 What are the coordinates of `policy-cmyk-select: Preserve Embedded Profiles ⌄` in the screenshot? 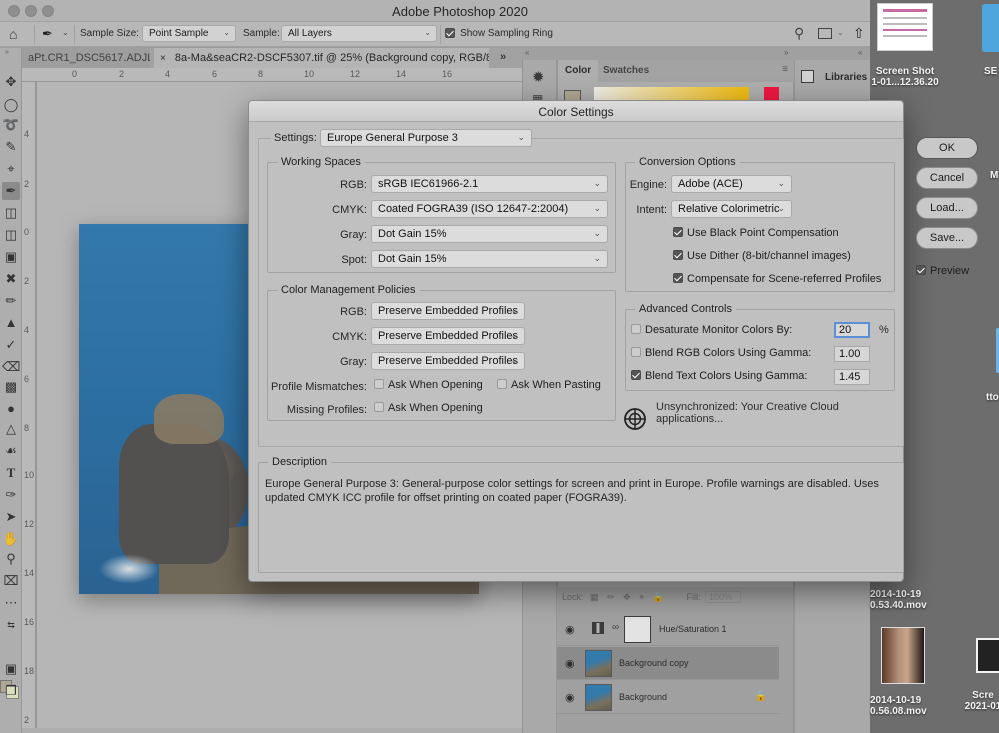 It's located at (448, 336).